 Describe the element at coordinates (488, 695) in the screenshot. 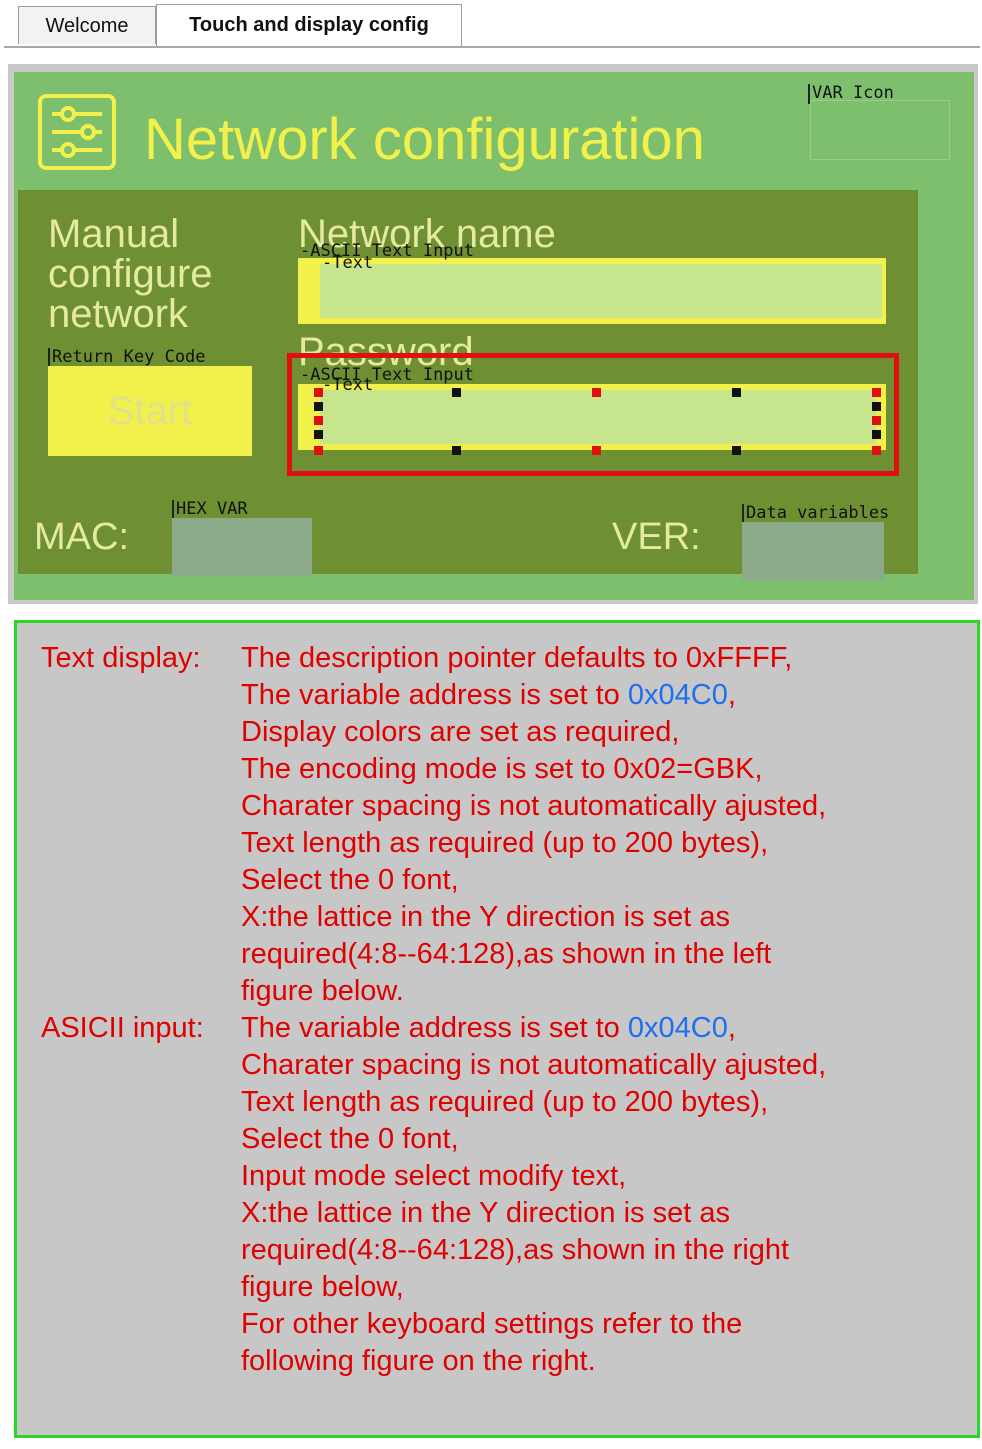

I see `text-display-line: The variable address is set to 0x04C0,` at that location.